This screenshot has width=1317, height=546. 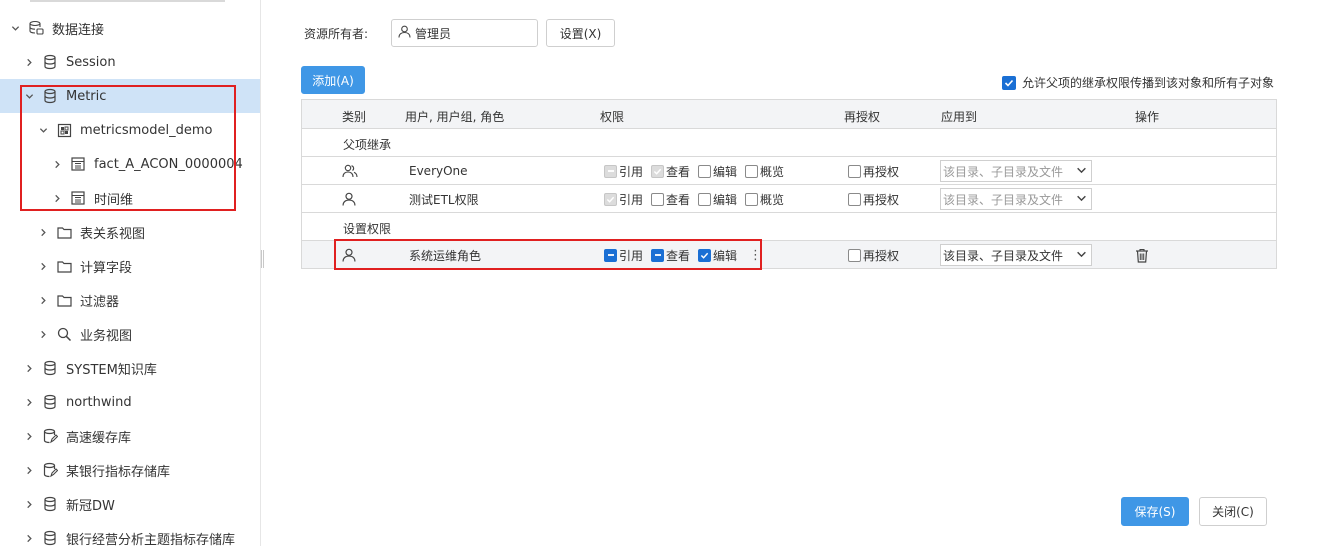 I want to click on more-icon: ⋮, so click(x=755, y=255).